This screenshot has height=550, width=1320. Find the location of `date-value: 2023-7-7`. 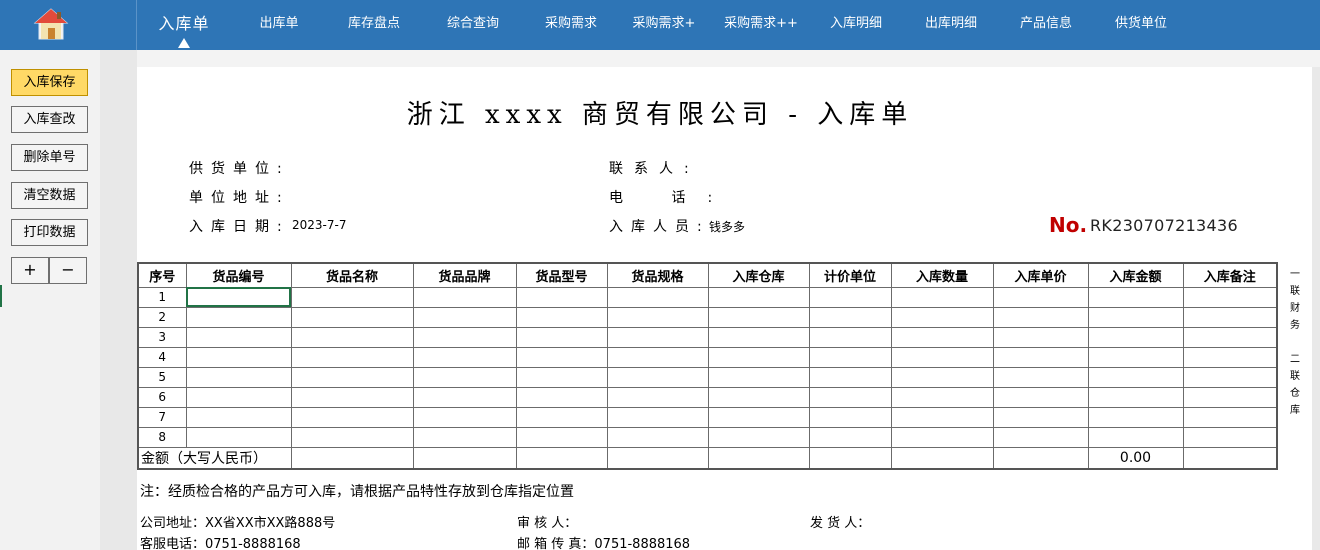

date-value: 2023-7-7 is located at coordinates (319, 225).